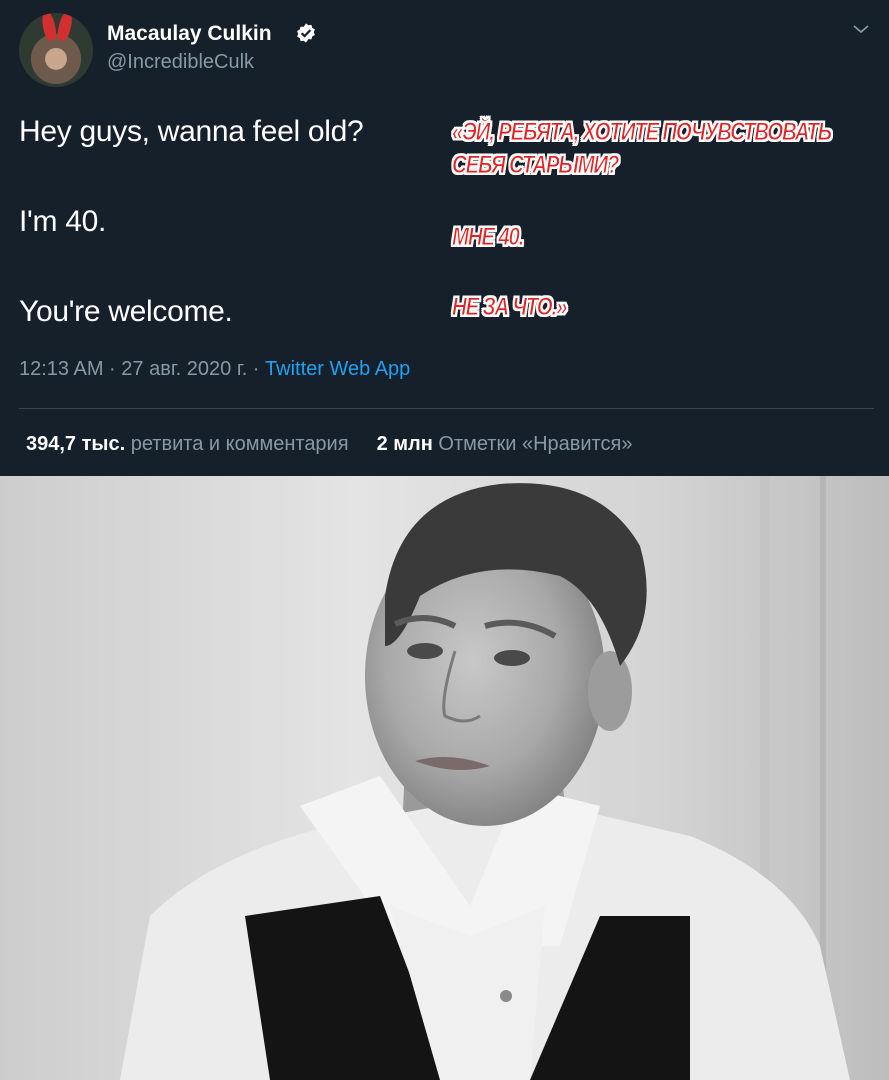  Describe the element at coordinates (180, 62) in the screenshot. I see `author-handle: @IncredibleCulk` at that location.